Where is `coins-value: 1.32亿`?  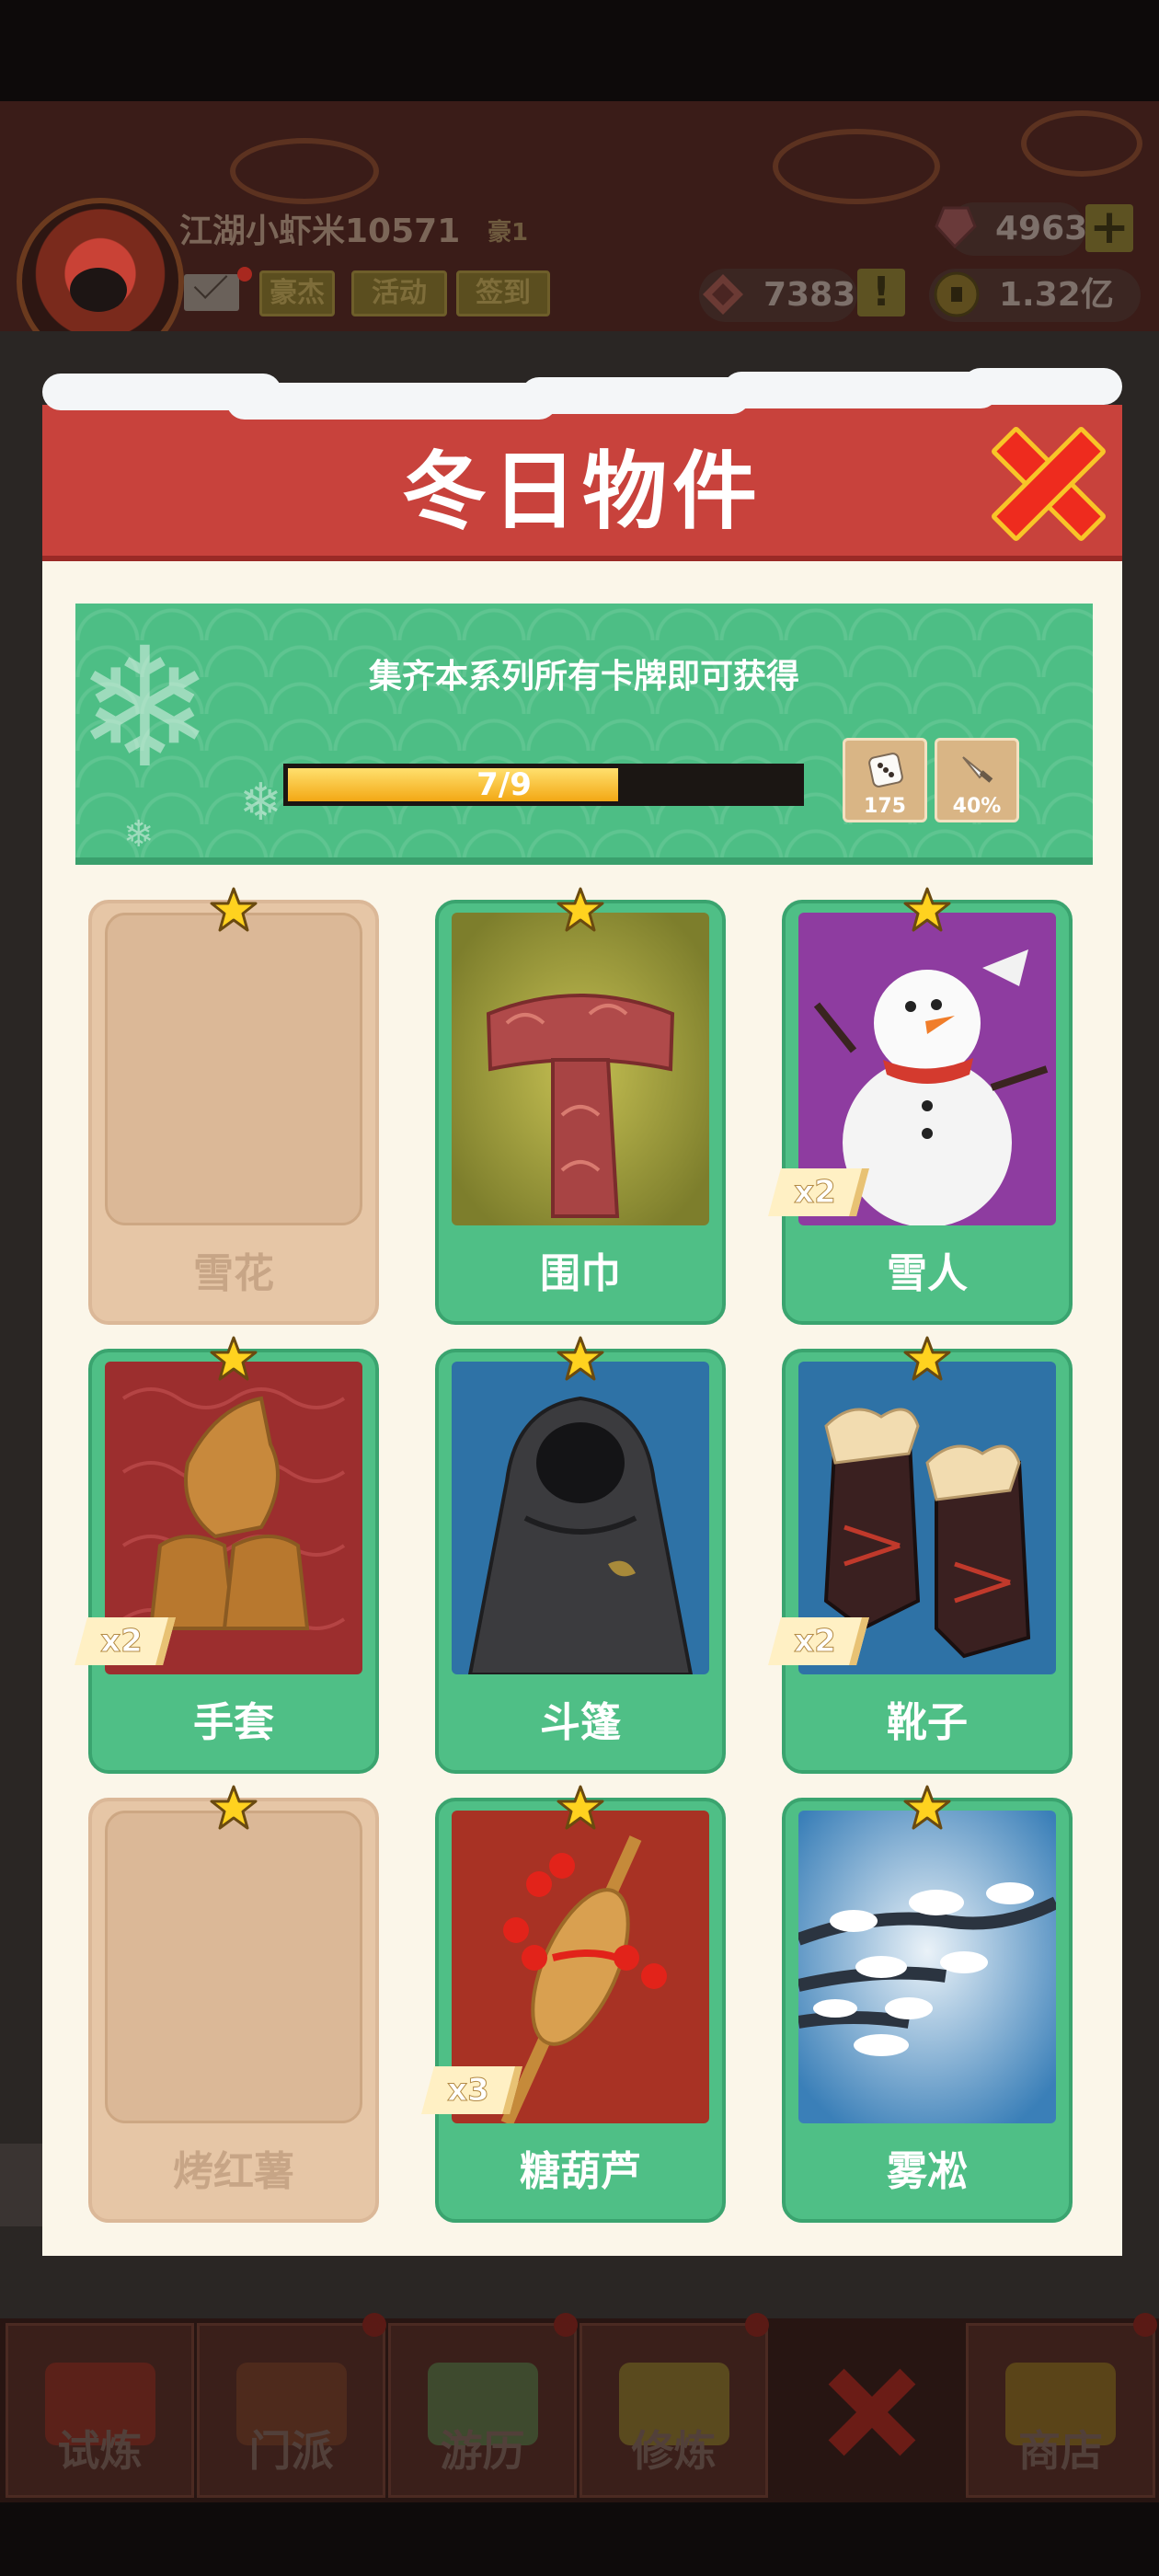
coins-value: 1.32亿 is located at coordinates (1056, 295).